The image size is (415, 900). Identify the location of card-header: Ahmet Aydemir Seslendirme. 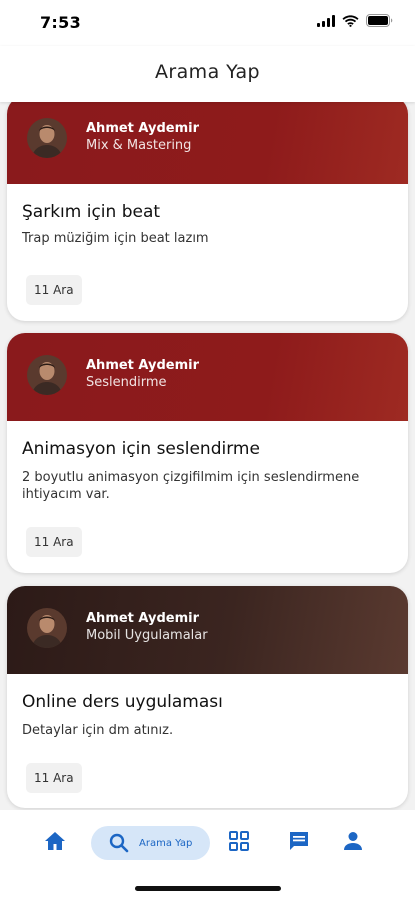
(207, 377).